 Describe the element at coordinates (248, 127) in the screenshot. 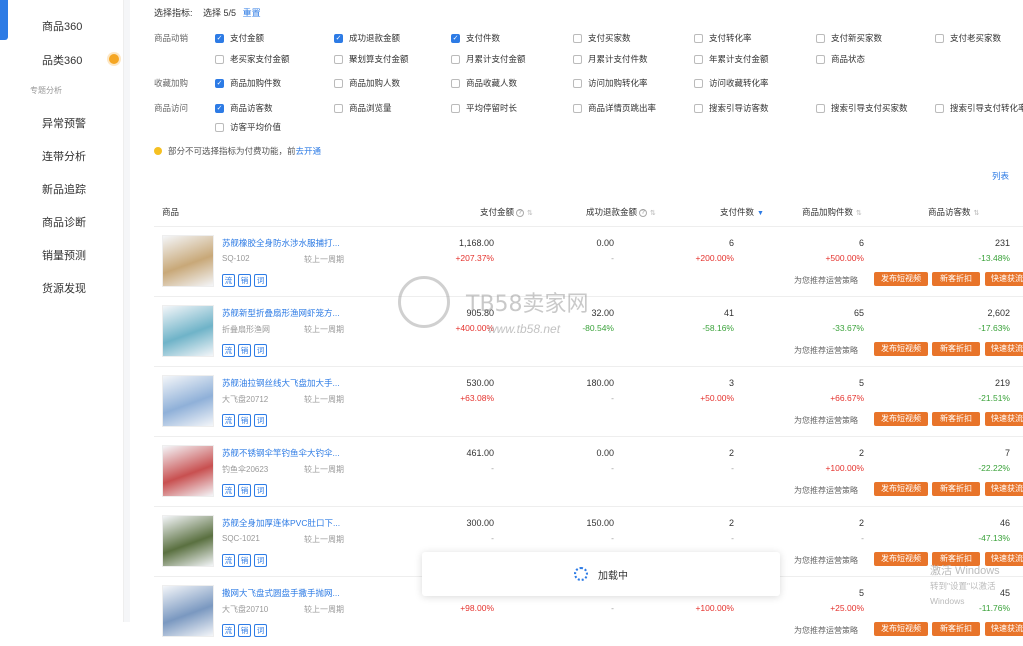

I see `metric-checkbox: 访客平均价值` at that location.